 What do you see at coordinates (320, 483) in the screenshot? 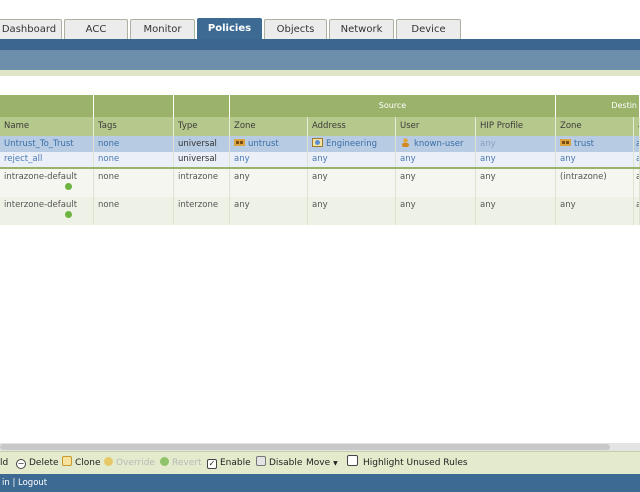
I see `status-footer: in | Logout` at bounding box center [320, 483].